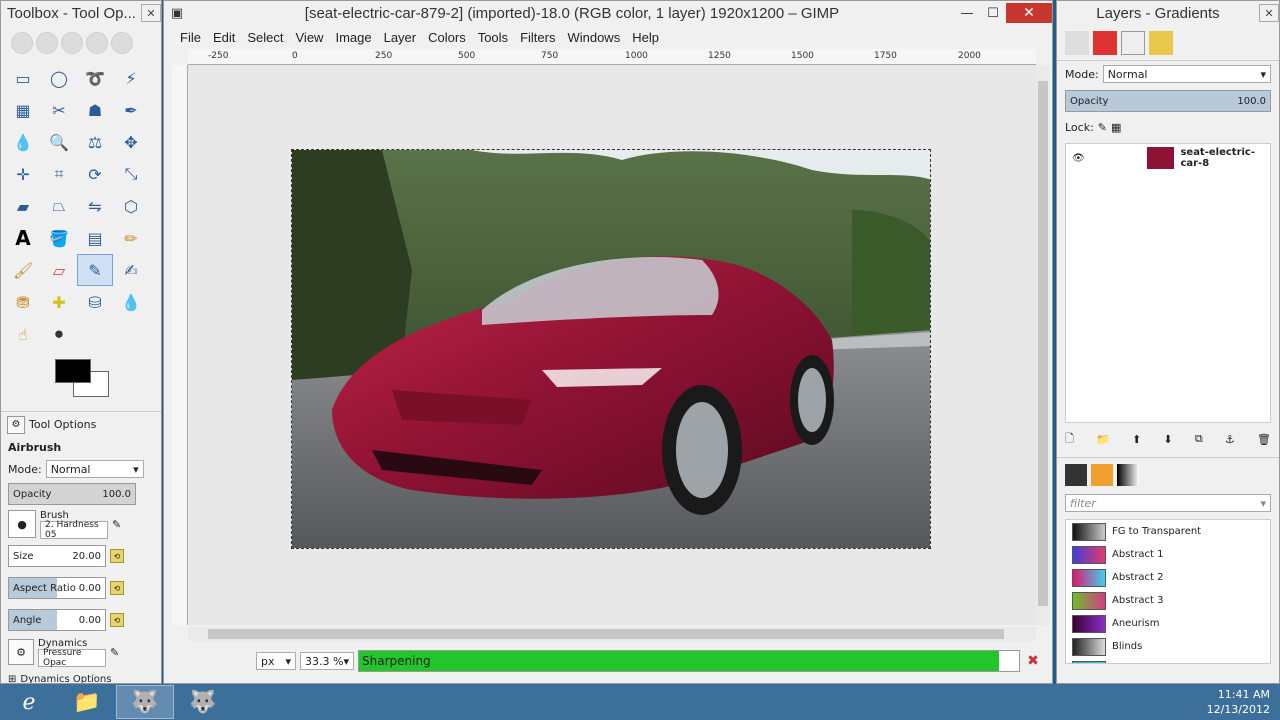 This screenshot has width=1280, height=720. I want to click on brush-field: 2. Hardness 05, so click(74, 530).